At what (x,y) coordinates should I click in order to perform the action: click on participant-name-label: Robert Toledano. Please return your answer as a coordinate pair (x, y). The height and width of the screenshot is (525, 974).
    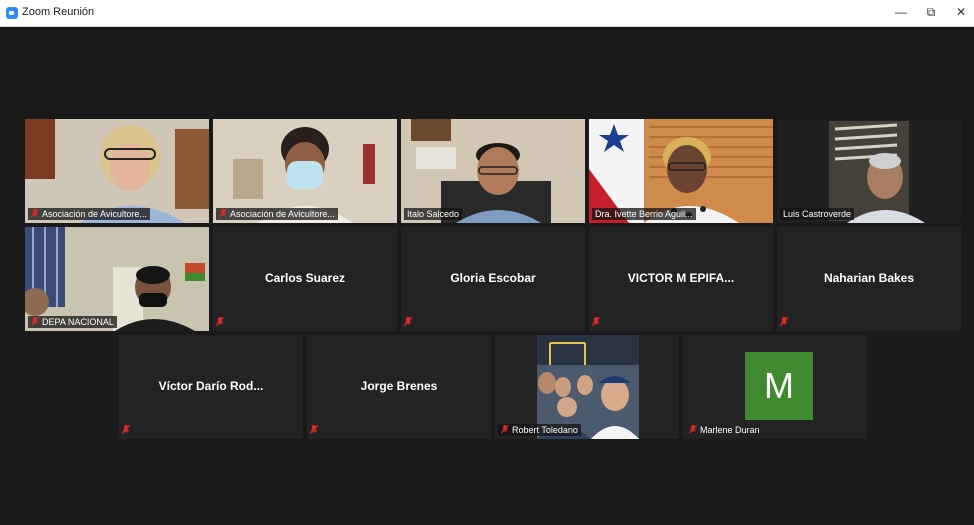
    Looking at the image, I should click on (539, 430).